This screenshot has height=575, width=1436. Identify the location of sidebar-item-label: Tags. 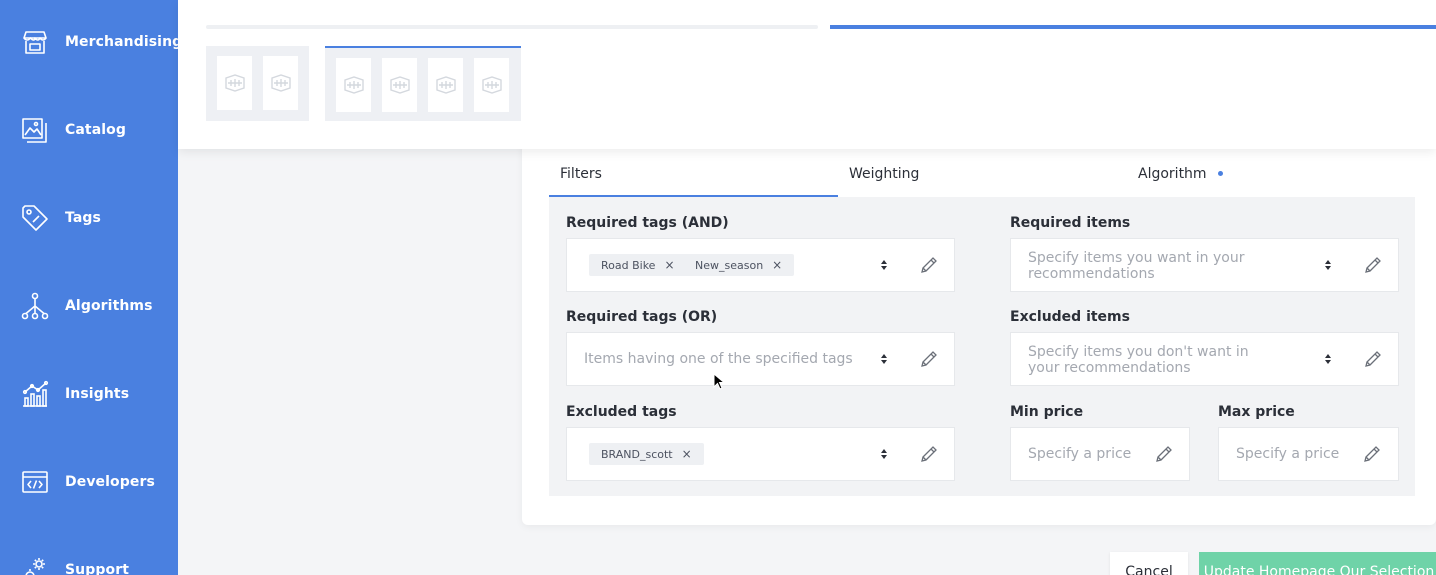
(83, 218).